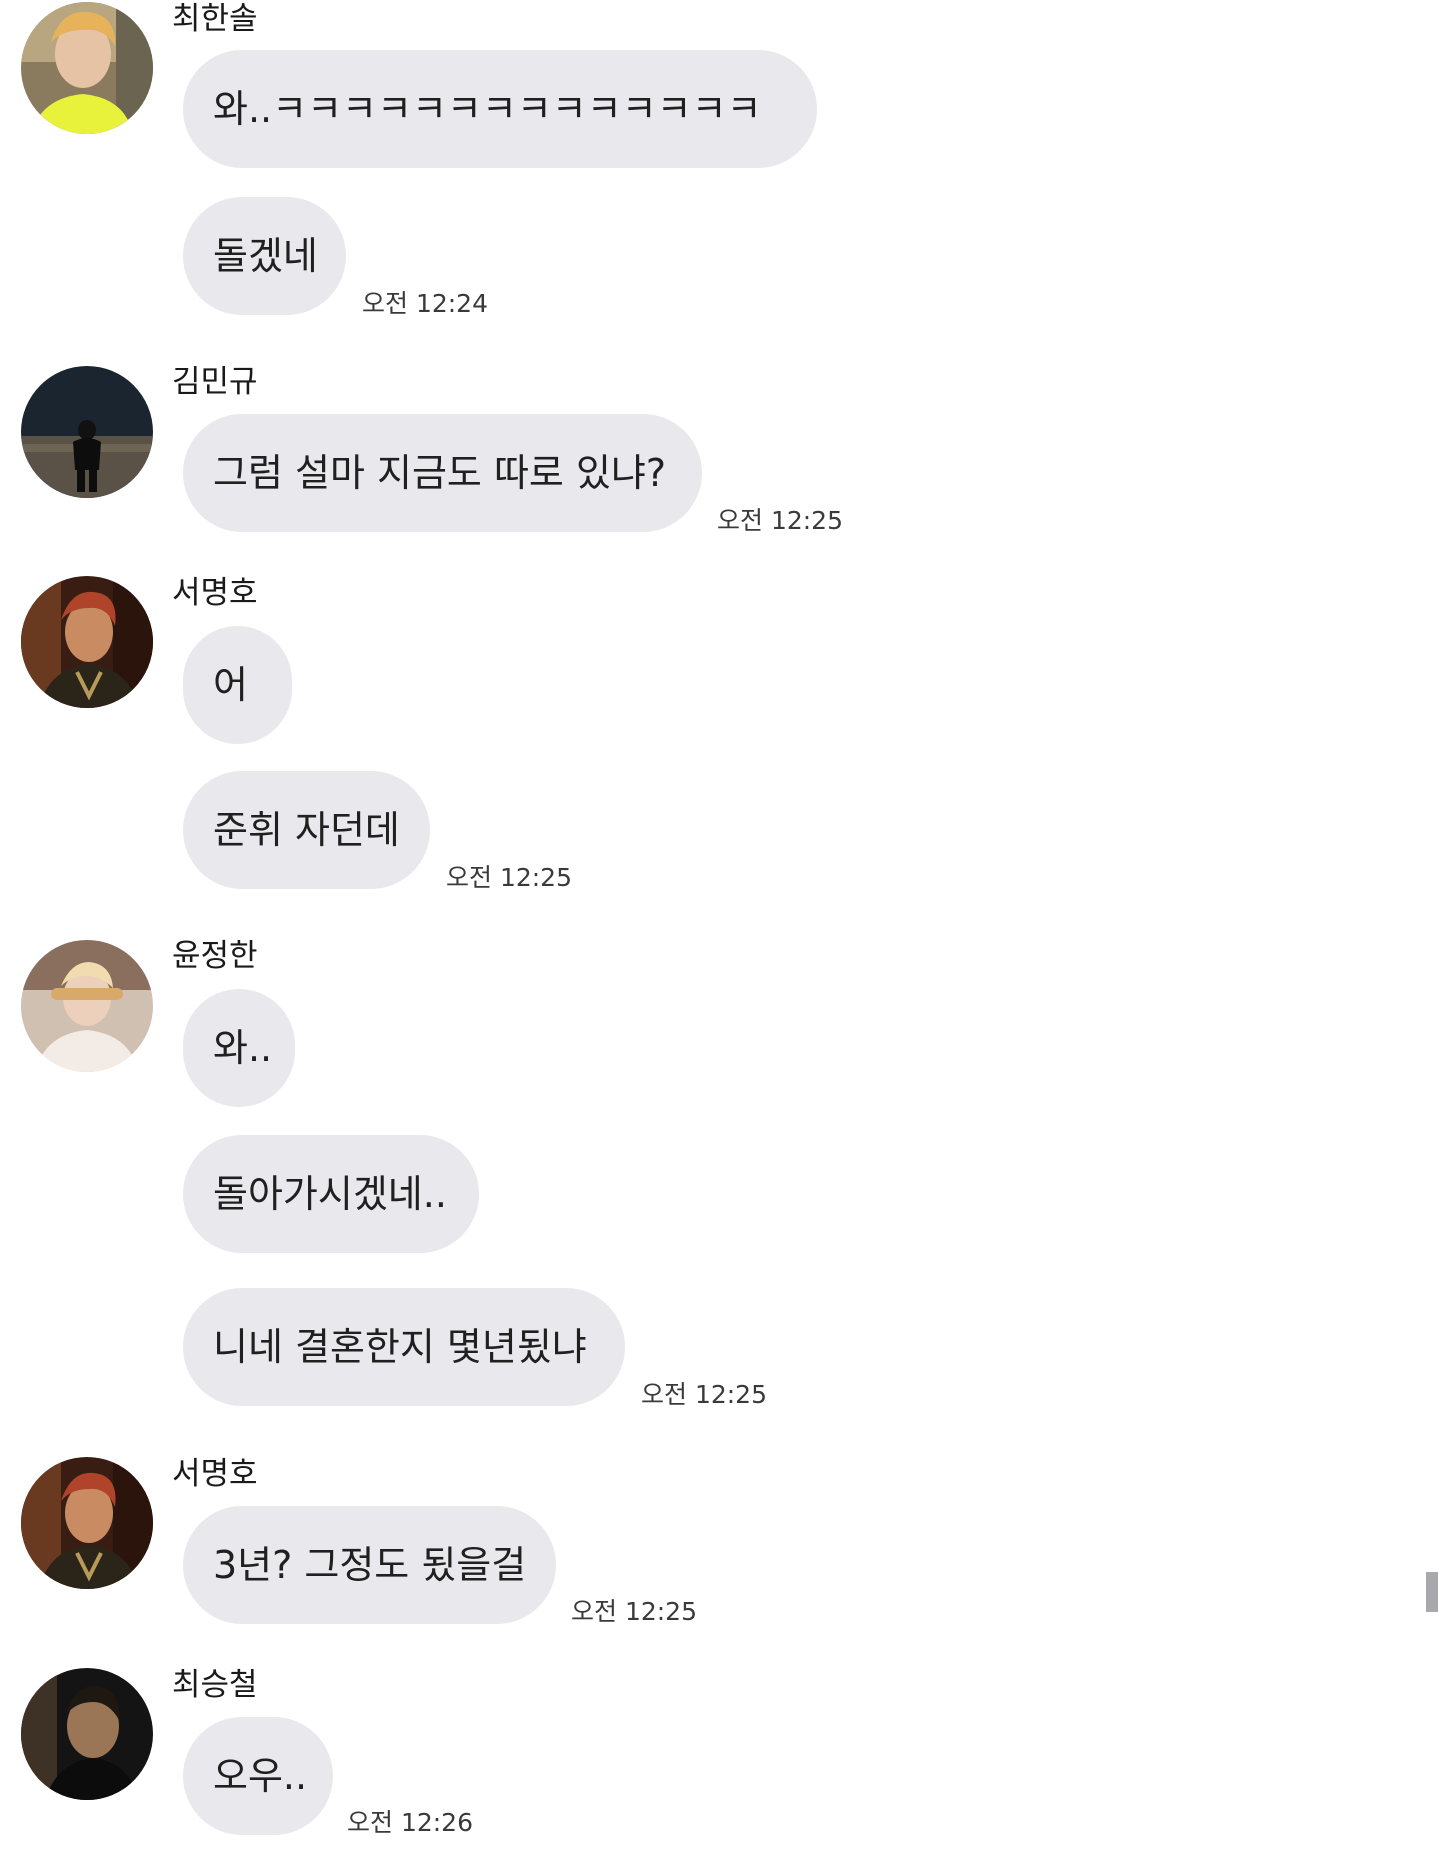 The image size is (1440, 1856). What do you see at coordinates (260, 1776) in the screenshot?
I see `message-text: 오우..` at bounding box center [260, 1776].